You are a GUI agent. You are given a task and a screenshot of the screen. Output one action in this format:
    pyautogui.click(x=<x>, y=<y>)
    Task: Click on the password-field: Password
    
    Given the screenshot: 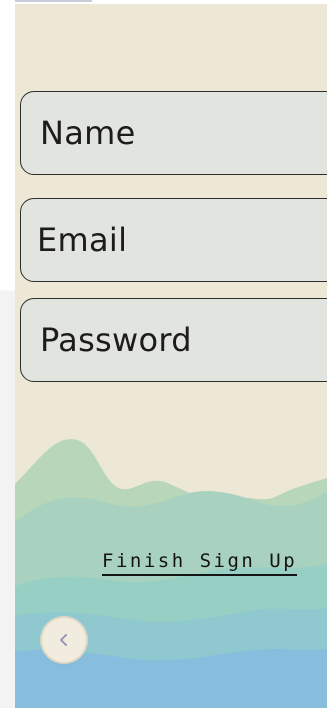 What is the action you would take?
    pyautogui.click(x=173, y=340)
    